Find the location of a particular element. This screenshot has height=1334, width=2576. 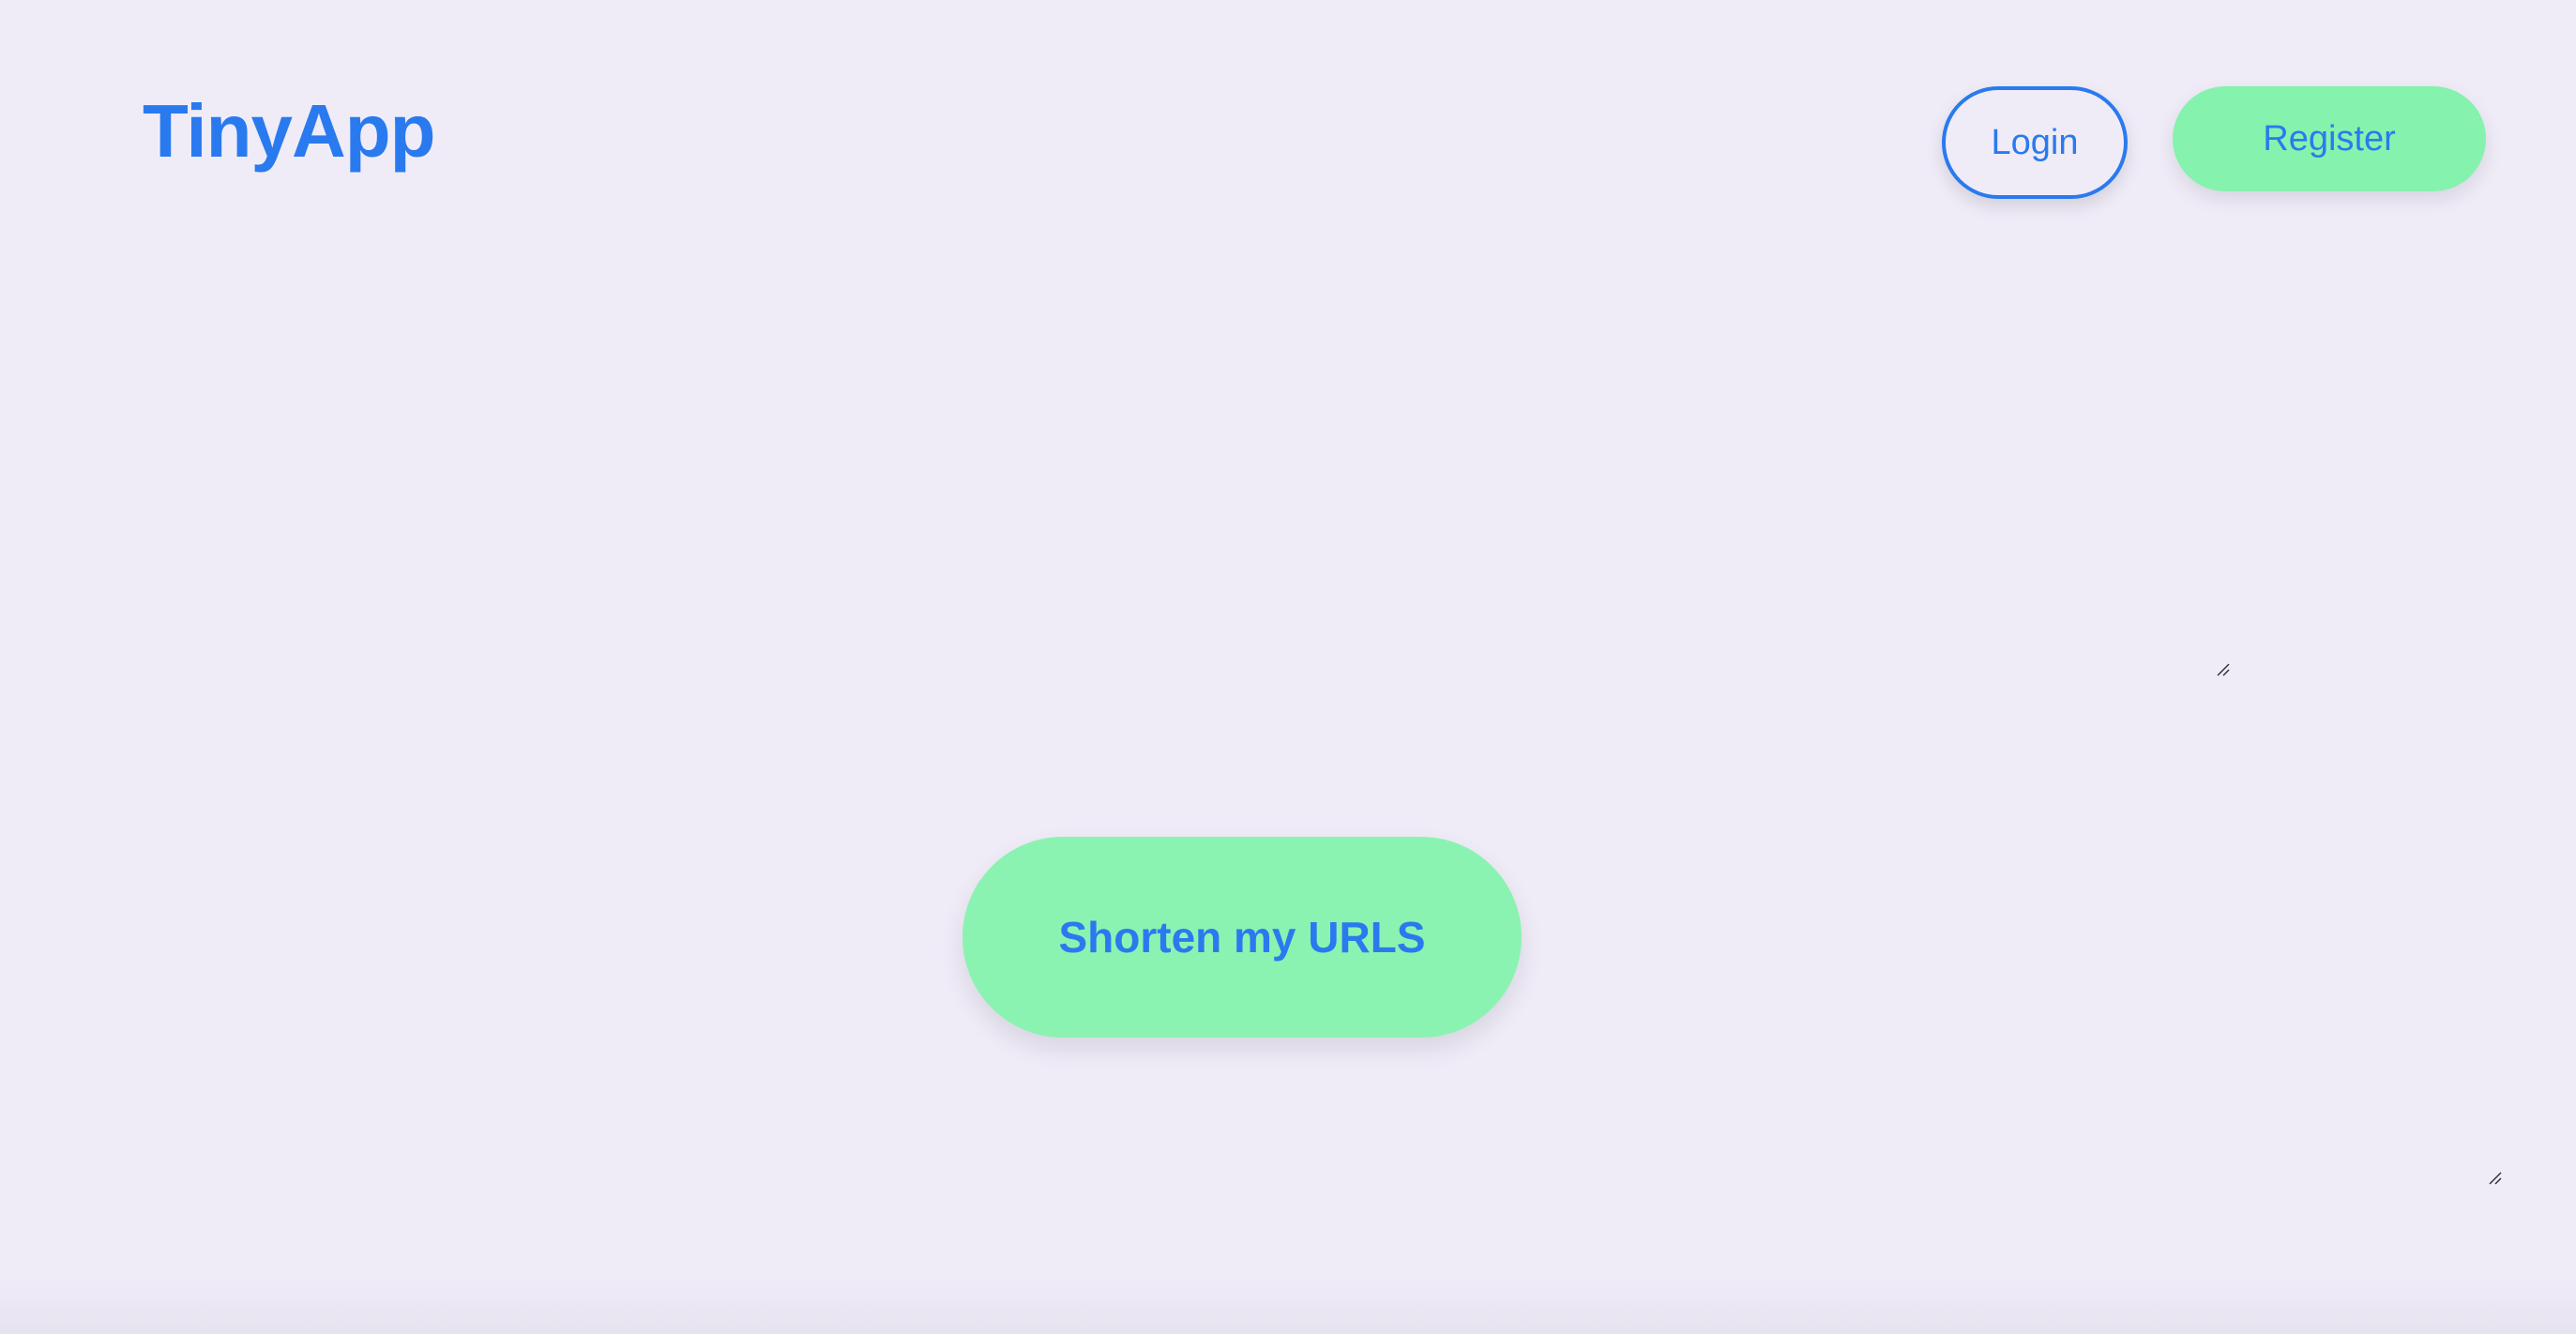

shorten-urls-button: Shorten my URLS is located at coordinates (1242, 937).